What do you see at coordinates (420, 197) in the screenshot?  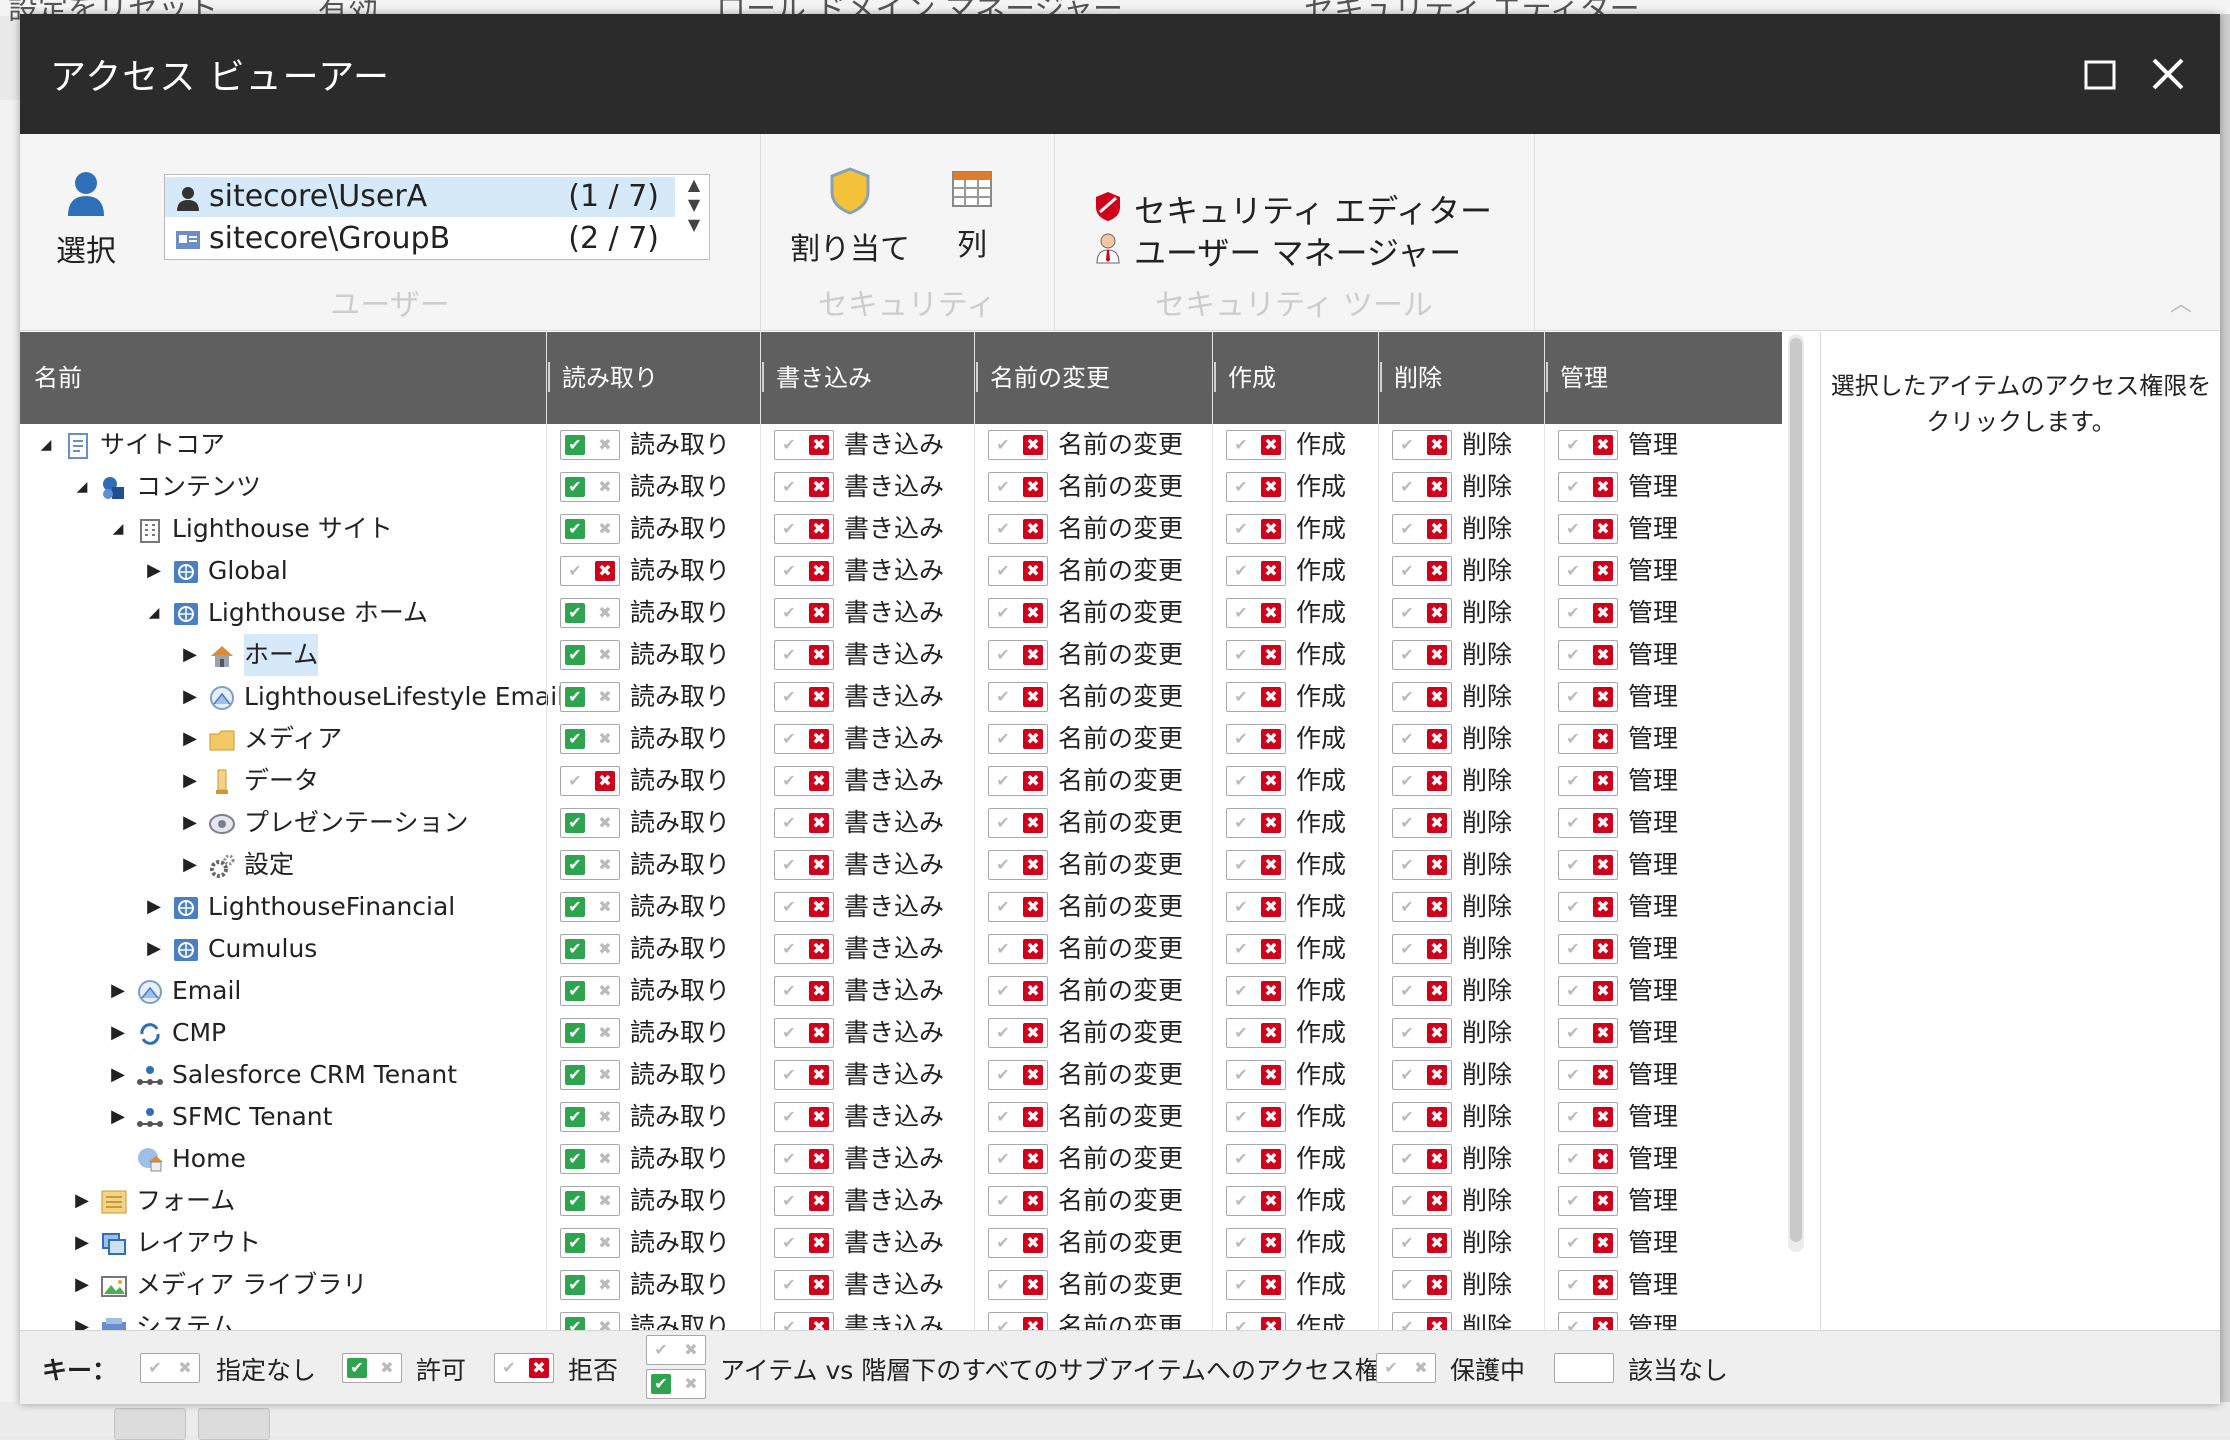 I see `user-row: sitecore\UserA (1 / 7)` at bounding box center [420, 197].